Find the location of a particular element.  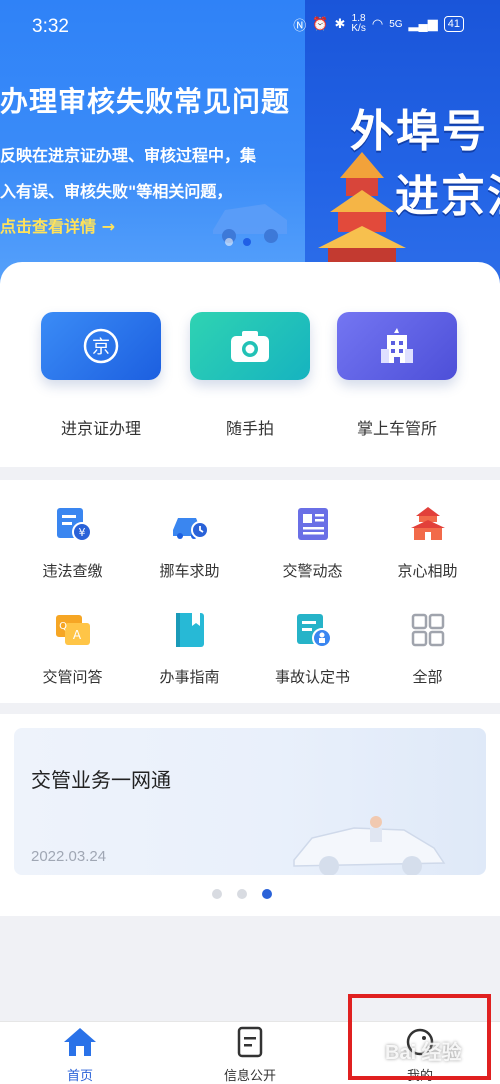

qa-icon: A Q is located at coordinates (72, 630).